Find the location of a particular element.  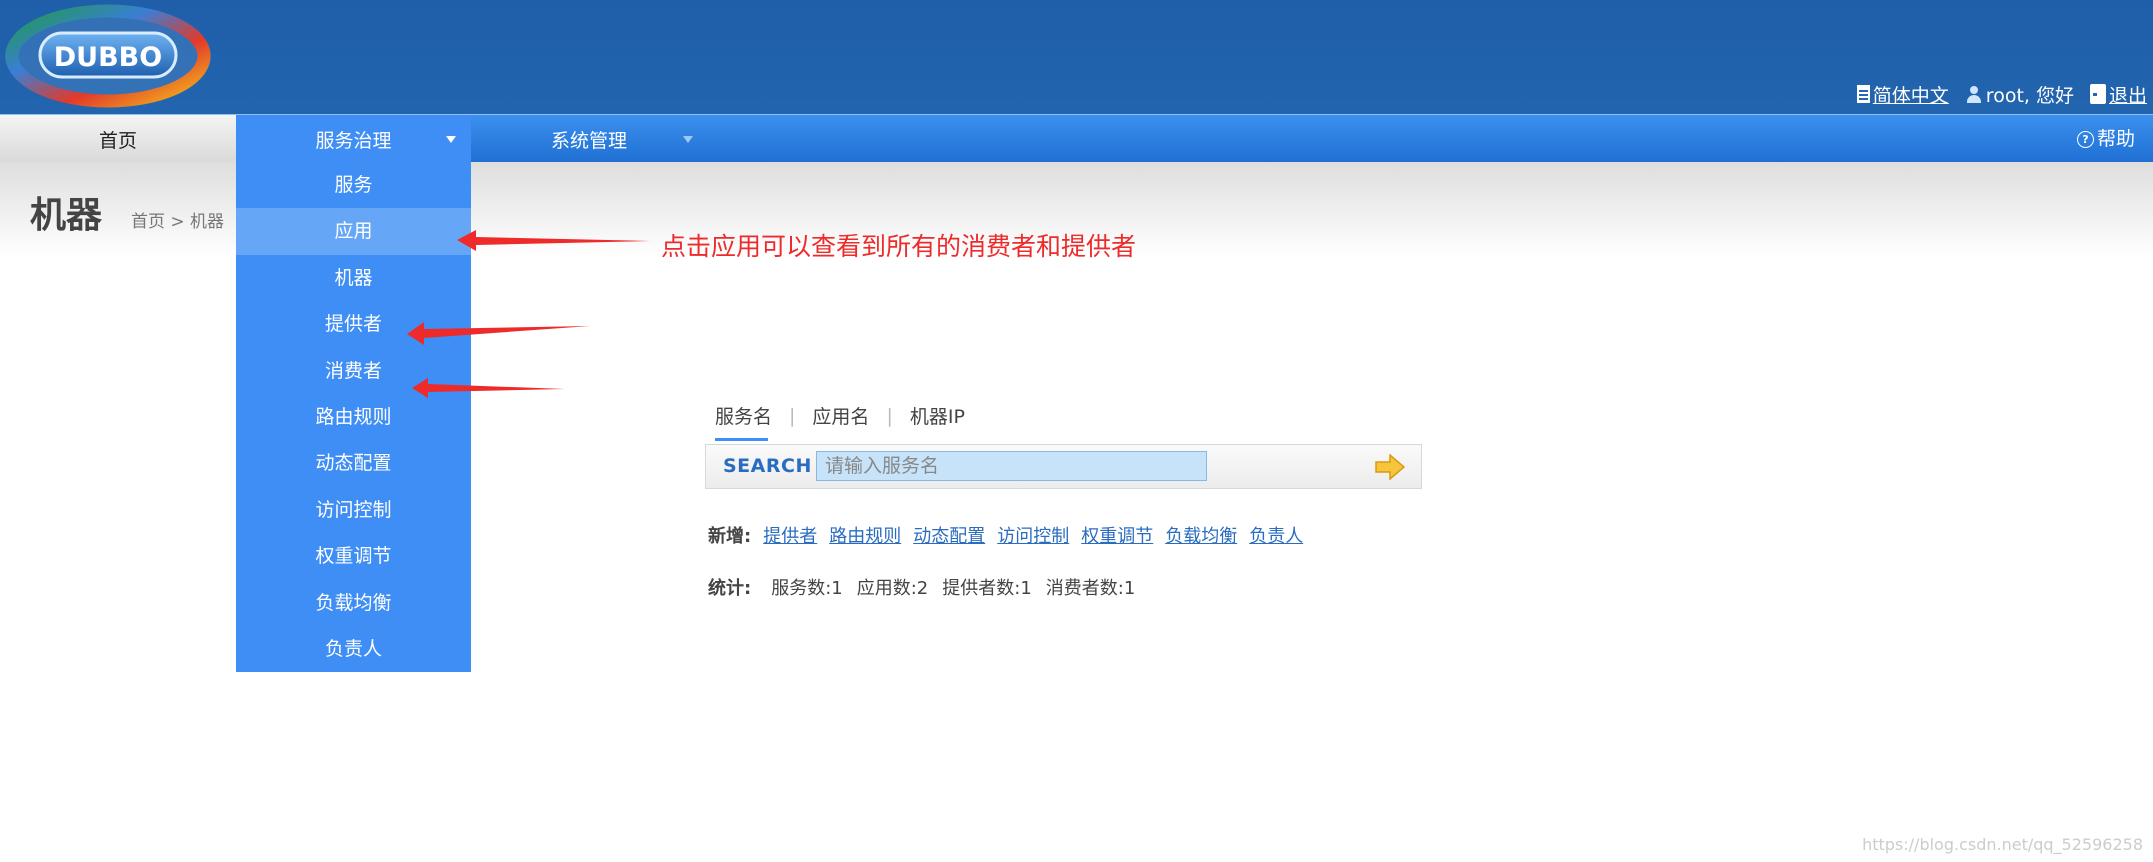

page-title: 机器 is located at coordinates (66, 215).